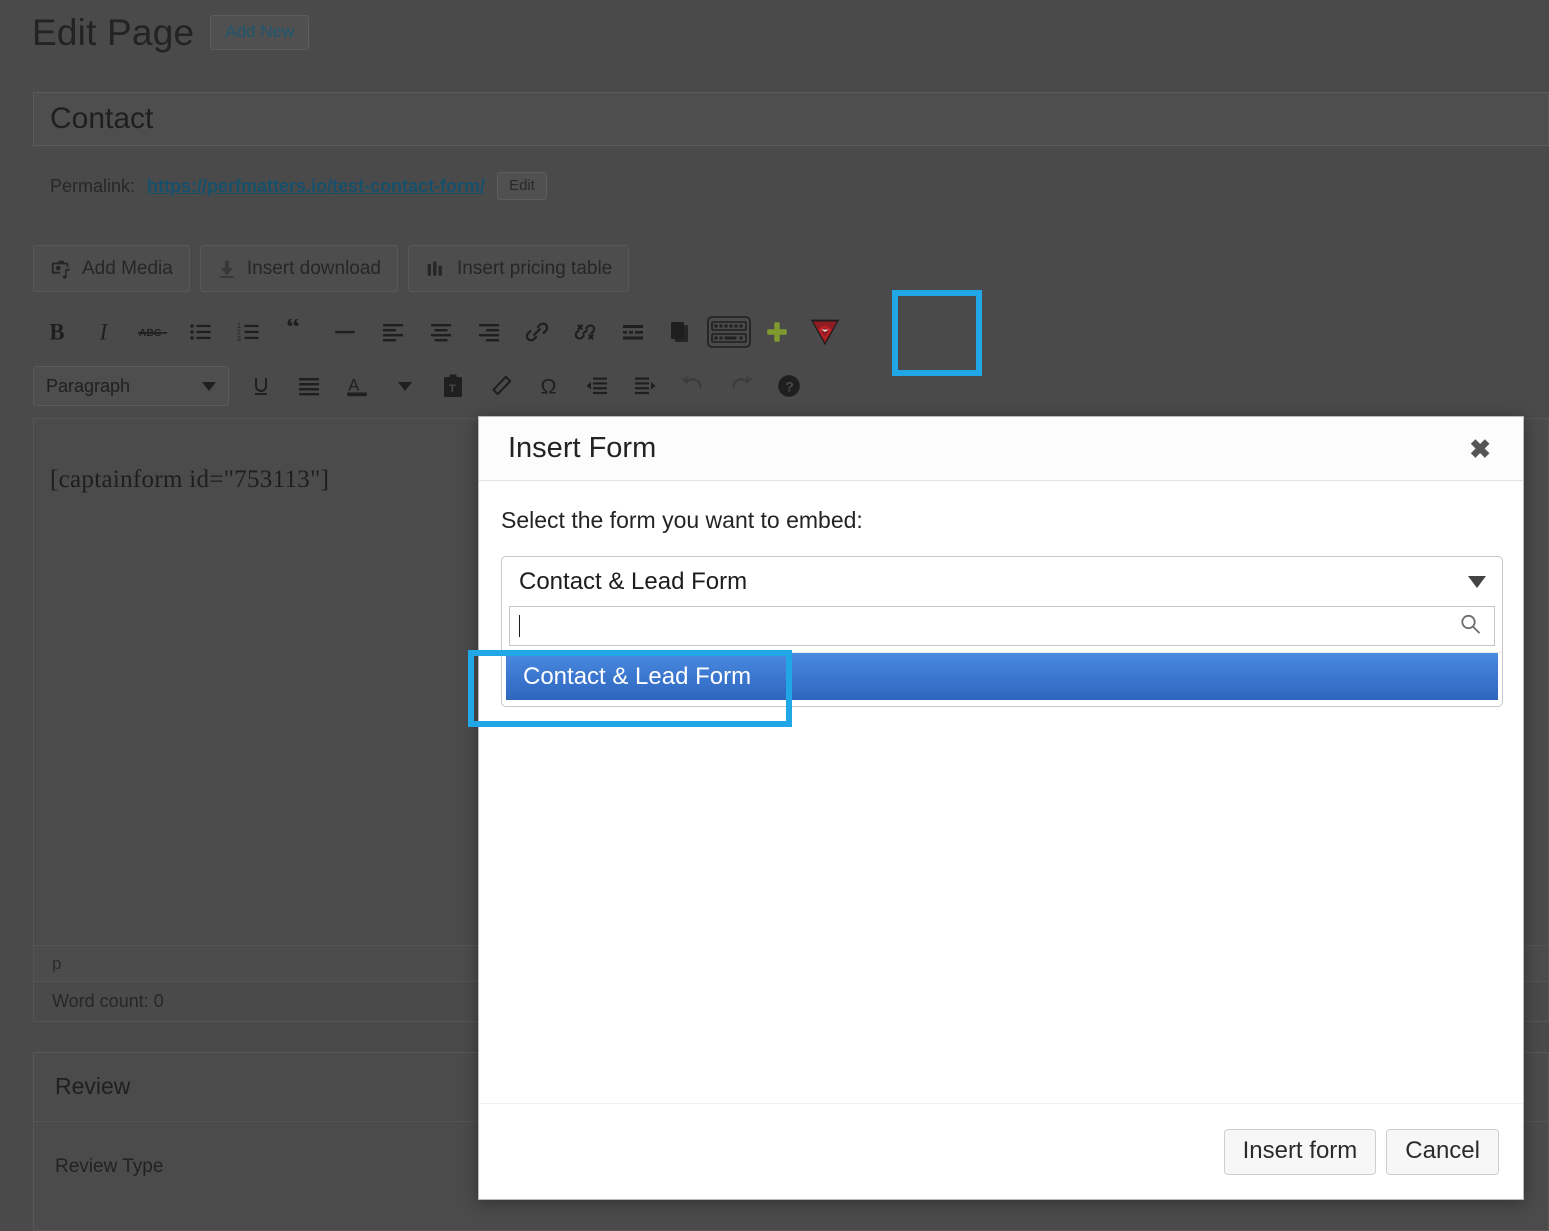  What do you see at coordinates (535, 268) in the screenshot?
I see `insert-pricing-table-label: Insert pricing table` at bounding box center [535, 268].